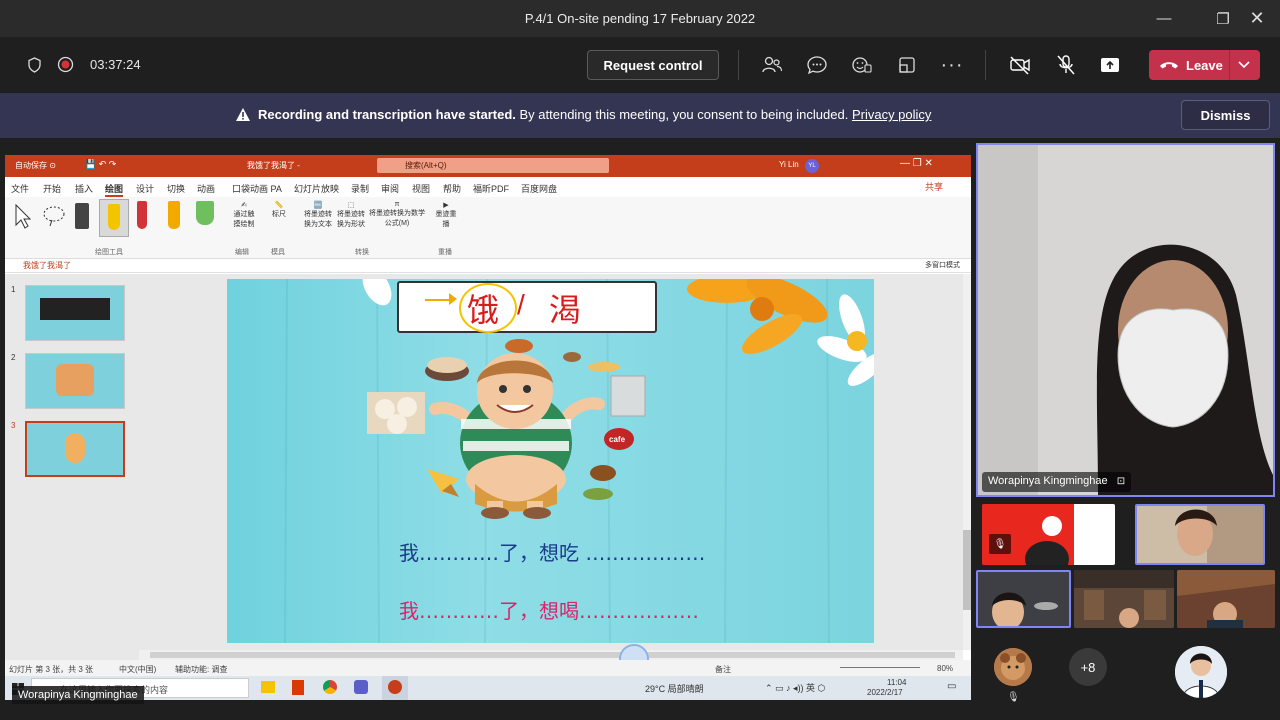 The height and width of the screenshot is (720, 1280). What do you see at coordinates (945, 668) in the screenshot?
I see `zoom-level: 80%` at bounding box center [945, 668].